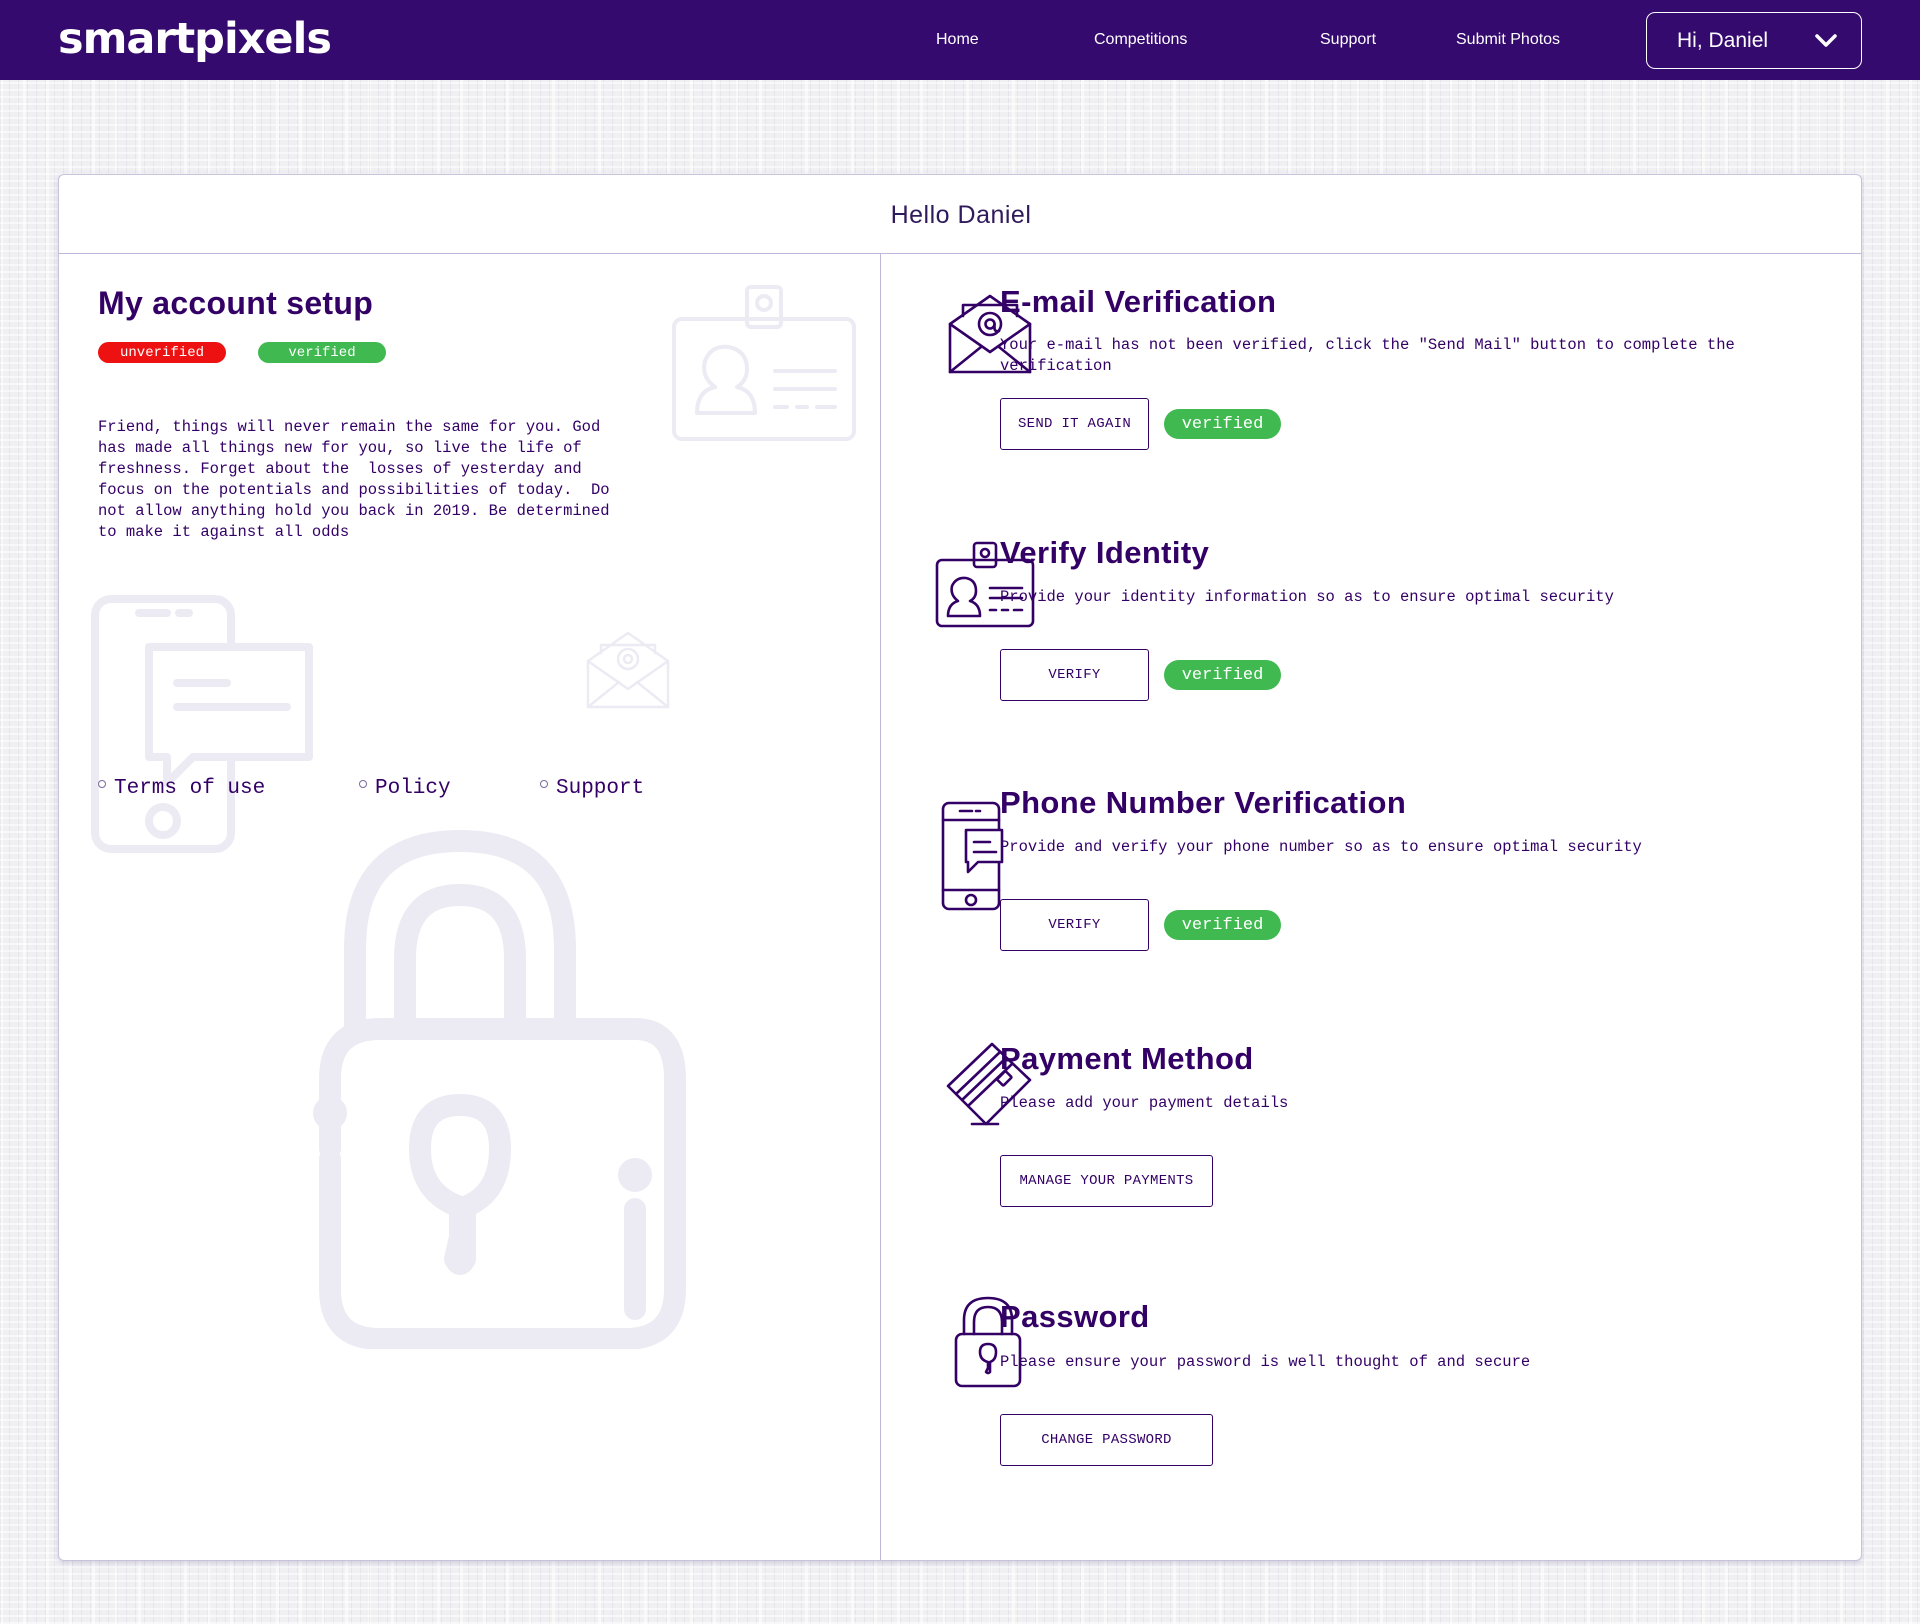  I want to click on phone-status-badge: verified, so click(1222, 925).